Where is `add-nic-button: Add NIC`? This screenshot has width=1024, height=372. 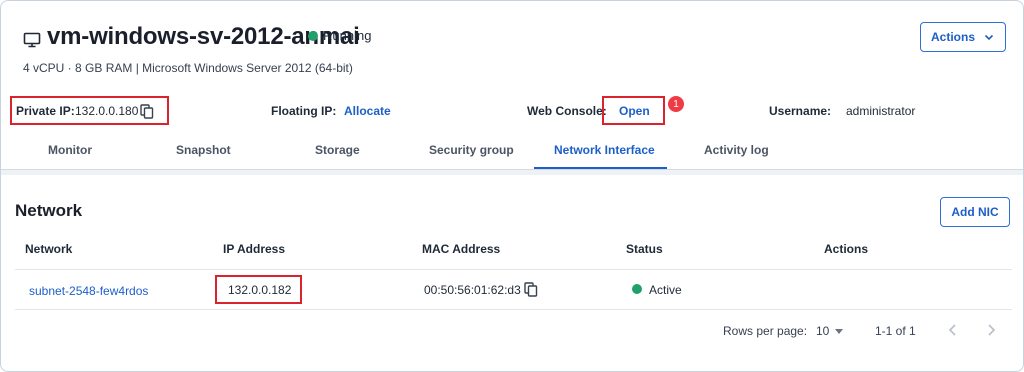 add-nic-button: Add NIC is located at coordinates (975, 212).